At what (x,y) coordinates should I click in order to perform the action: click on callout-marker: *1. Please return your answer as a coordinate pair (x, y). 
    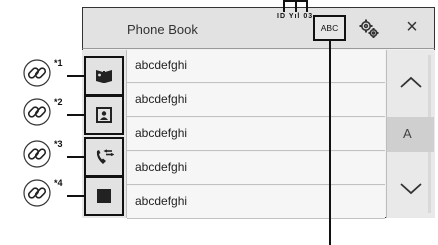
    Looking at the image, I should click on (58, 63).